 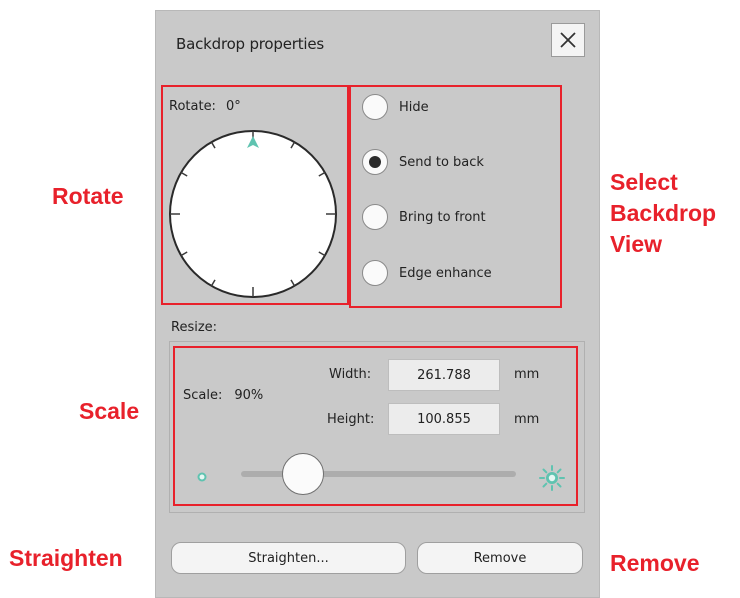 I want to click on remove-button: Remove, so click(x=500, y=558).